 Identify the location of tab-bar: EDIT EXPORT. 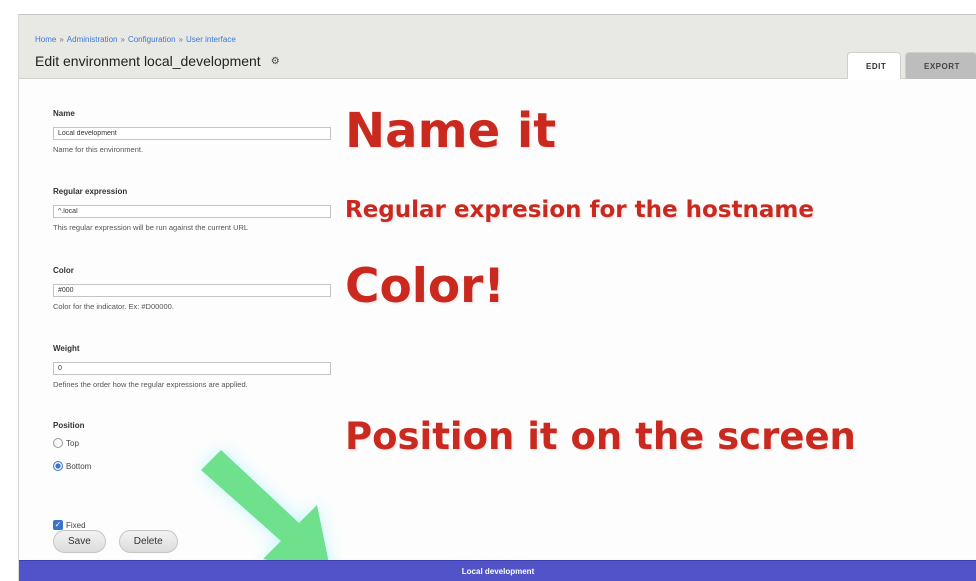
(911, 65).